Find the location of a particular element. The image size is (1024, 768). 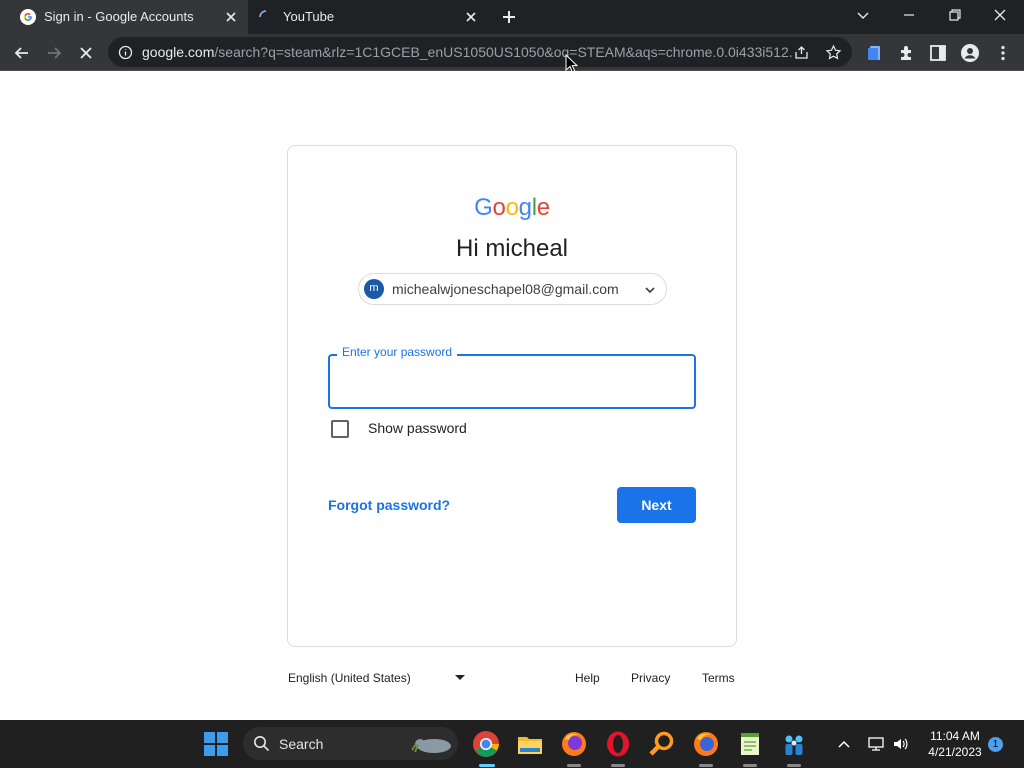

tab-youtube: YouTube is located at coordinates (368, 17).